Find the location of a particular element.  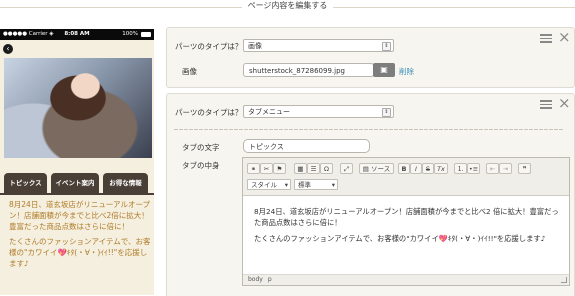

outdent-icon: ⇤ is located at coordinates (492, 168).